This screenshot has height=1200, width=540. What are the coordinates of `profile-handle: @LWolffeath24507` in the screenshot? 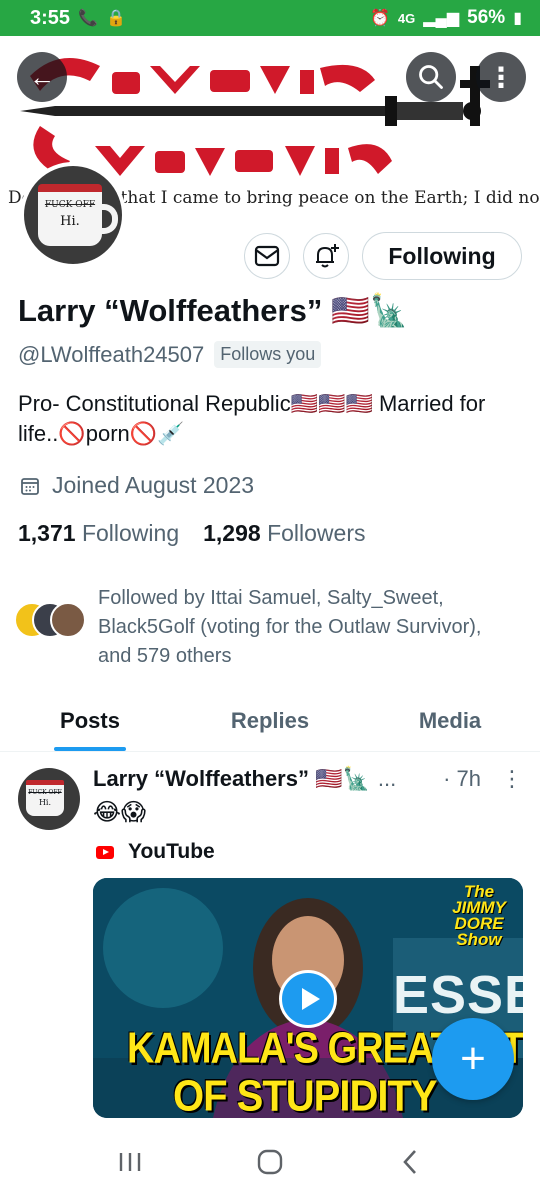 It's located at (111, 354).